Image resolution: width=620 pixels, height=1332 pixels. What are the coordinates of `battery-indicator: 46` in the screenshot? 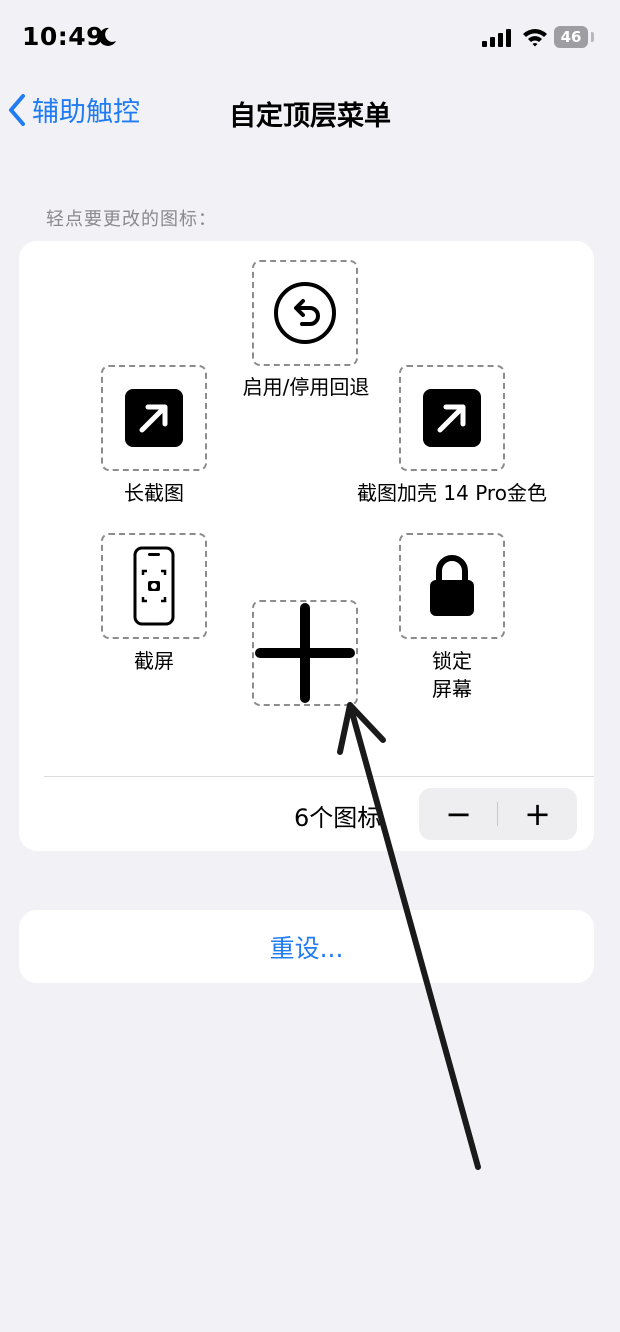 It's located at (571, 37).